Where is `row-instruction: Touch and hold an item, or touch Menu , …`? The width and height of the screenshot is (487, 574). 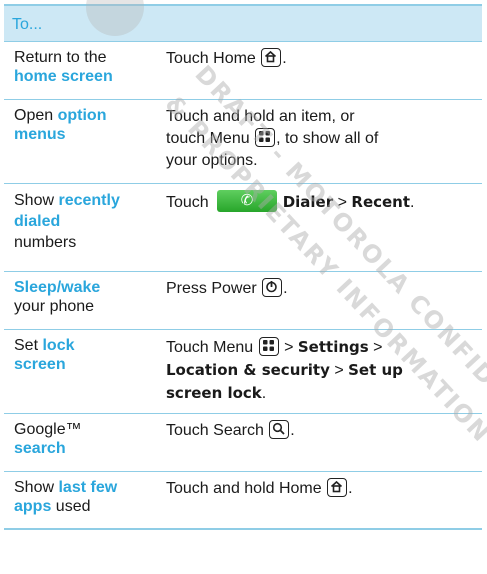
row-instruction: Touch and hold an item, or touch Menu , … is located at coordinates (323, 141).